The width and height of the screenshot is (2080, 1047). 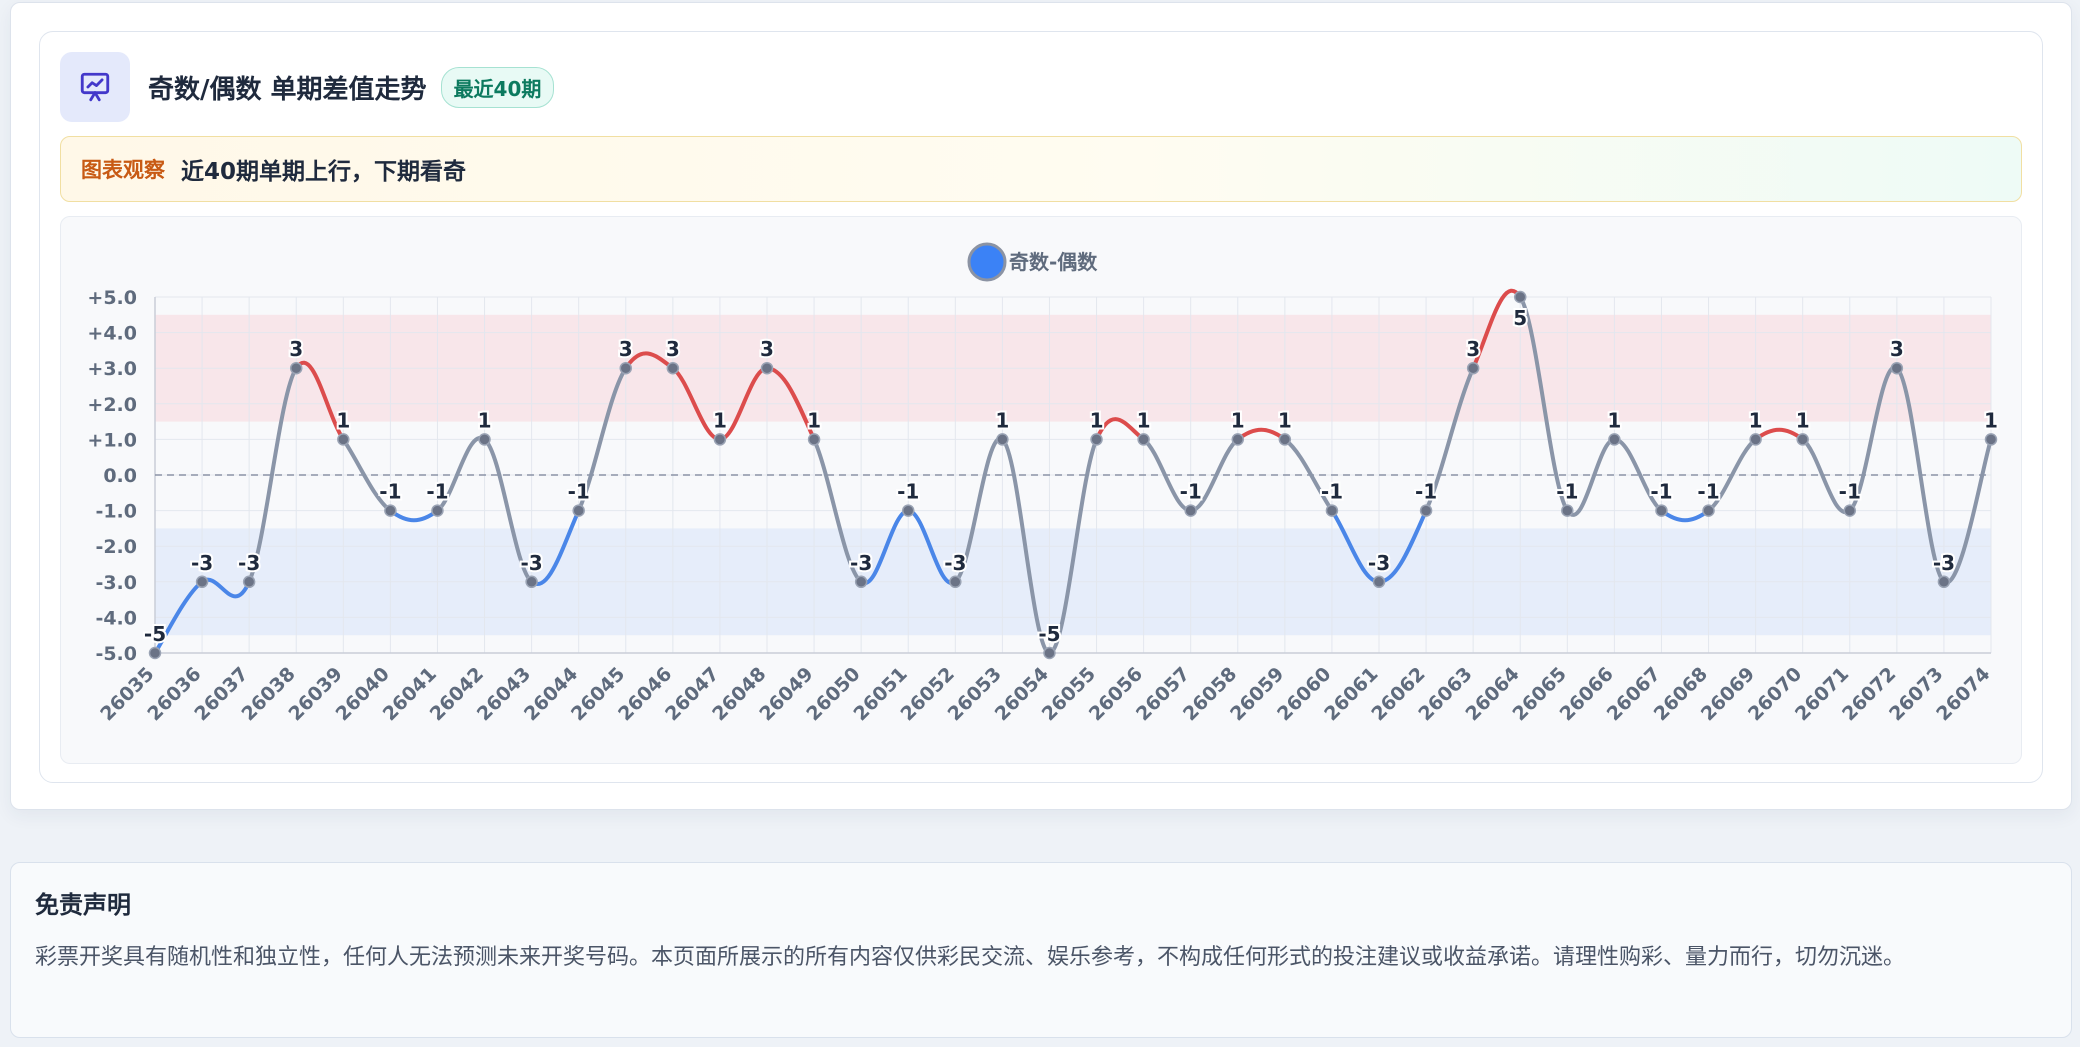 I want to click on chart-title: 奇数/偶数 单期差值走势, so click(x=287, y=89).